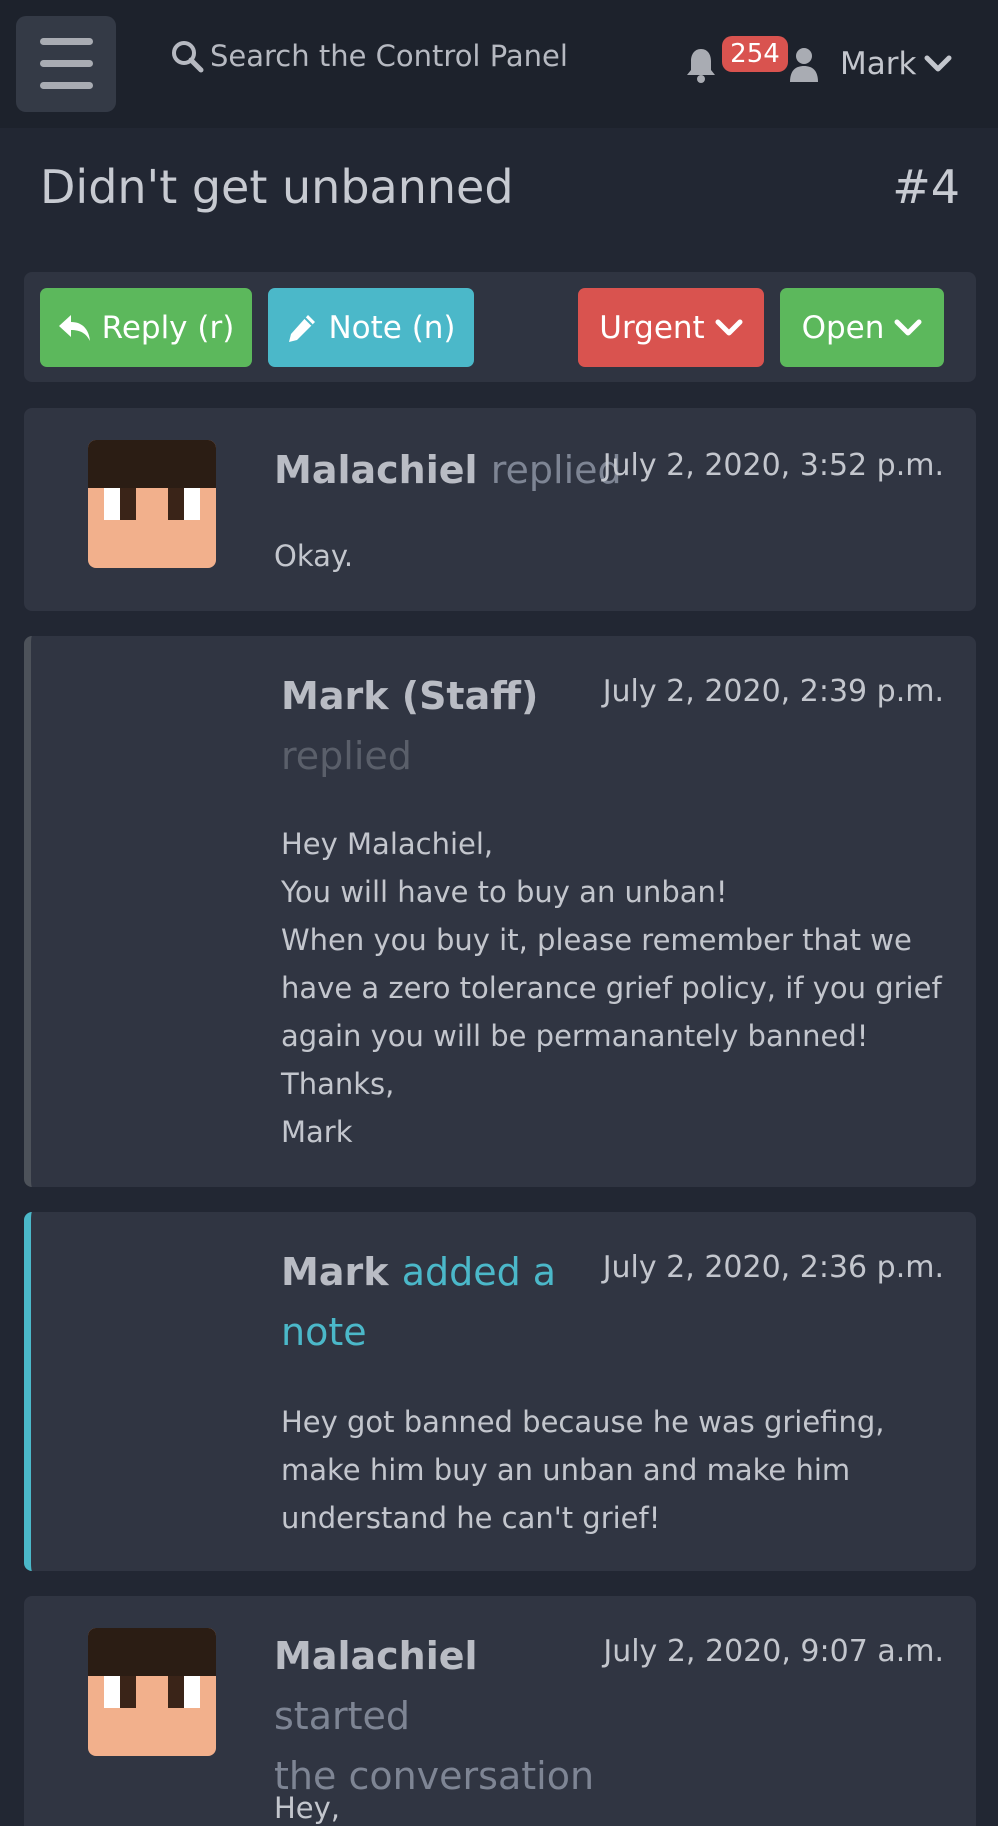 The width and height of the screenshot is (998, 1826). What do you see at coordinates (342, 1716) in the screenshot?
I see `author-action: started` at bounding box center [342, 1716].